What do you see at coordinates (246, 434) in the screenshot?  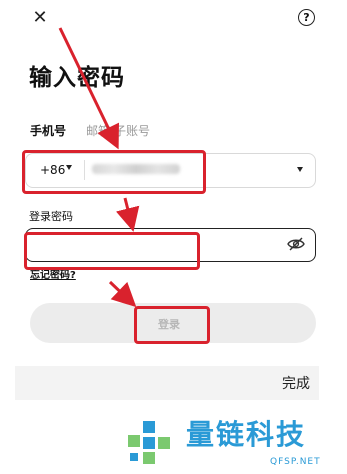 I see `brand-watermark: 量链科技` at bounding box center [246, 434].